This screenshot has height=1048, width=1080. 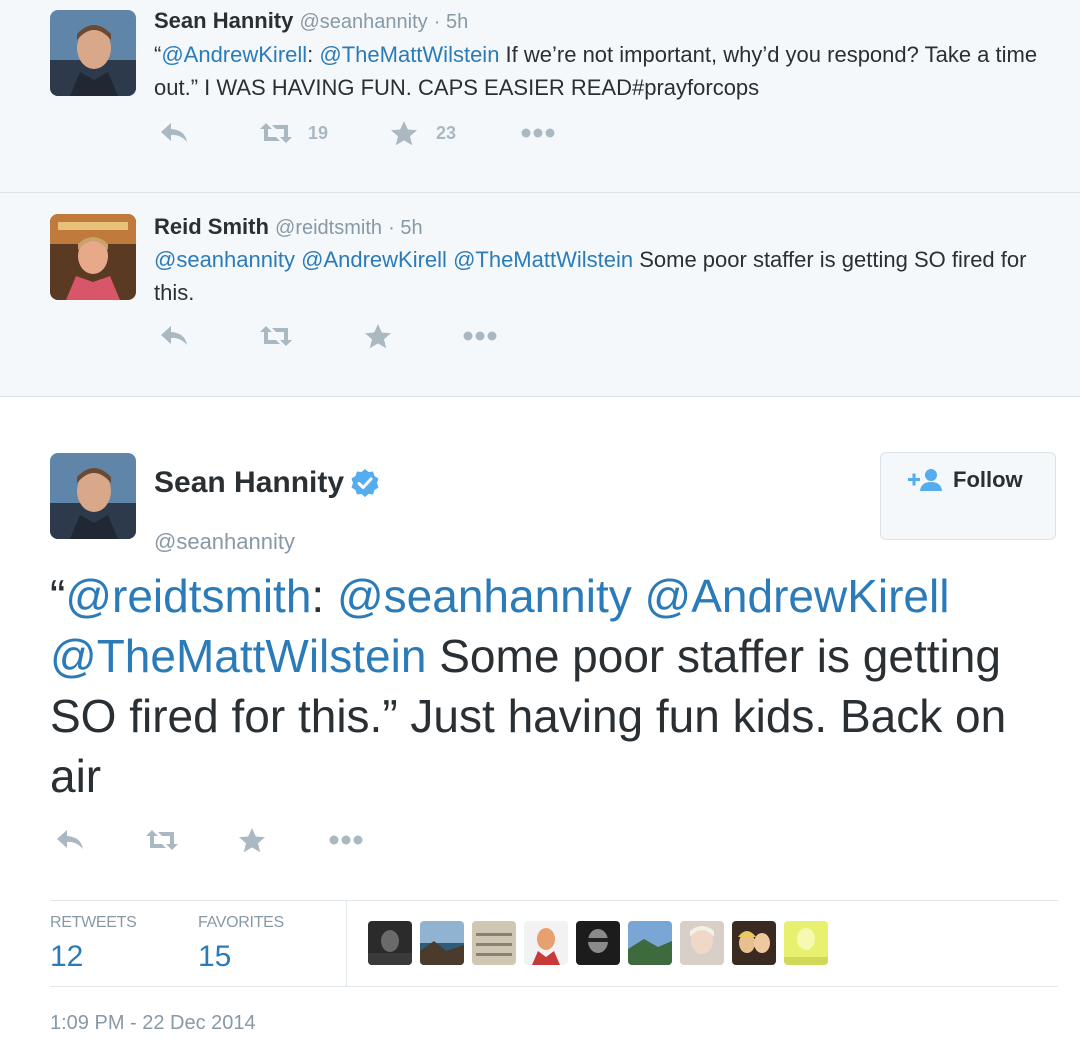 I want to click on retweets-stat: RETWEETS 12, so click(x=93, y=944).